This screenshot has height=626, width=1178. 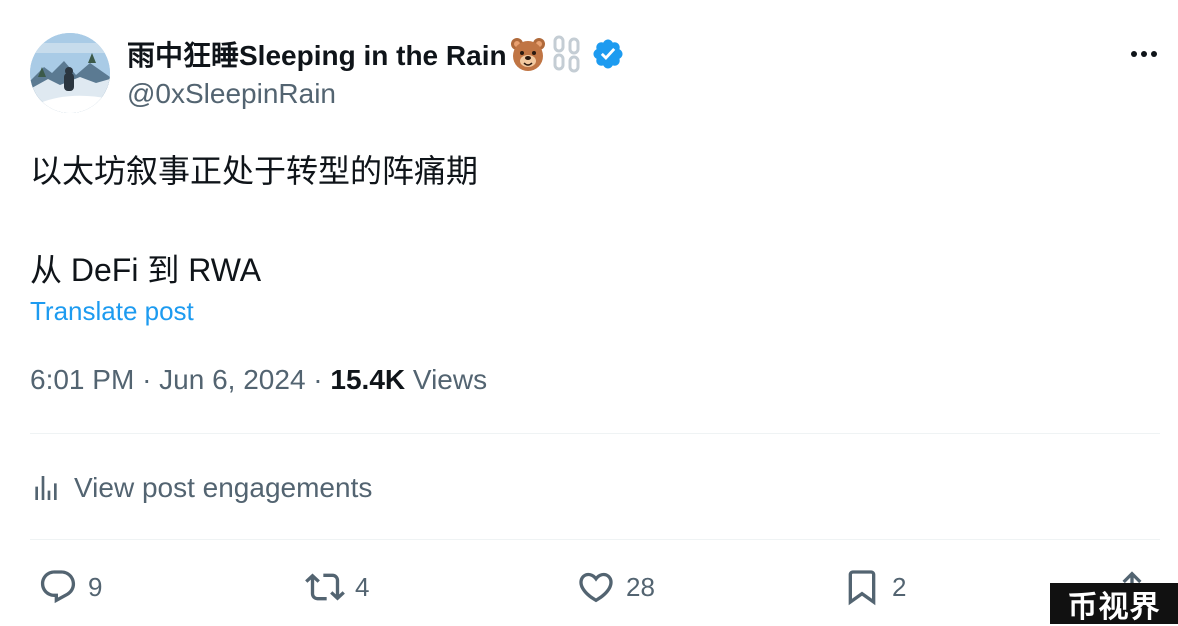 What do you see at coordinates (46, 488) in the screenshot?
I see `analytics-icon` at bounding box center [46, 488].